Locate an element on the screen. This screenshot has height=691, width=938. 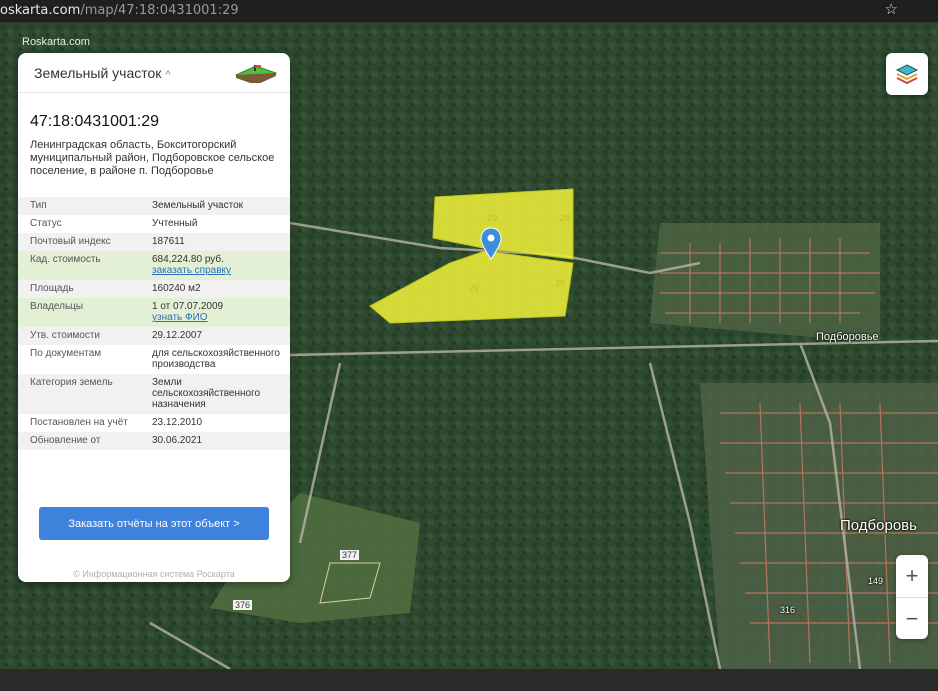
property-row: Площадь 160240 м2 is located at coordinates (154, 289).